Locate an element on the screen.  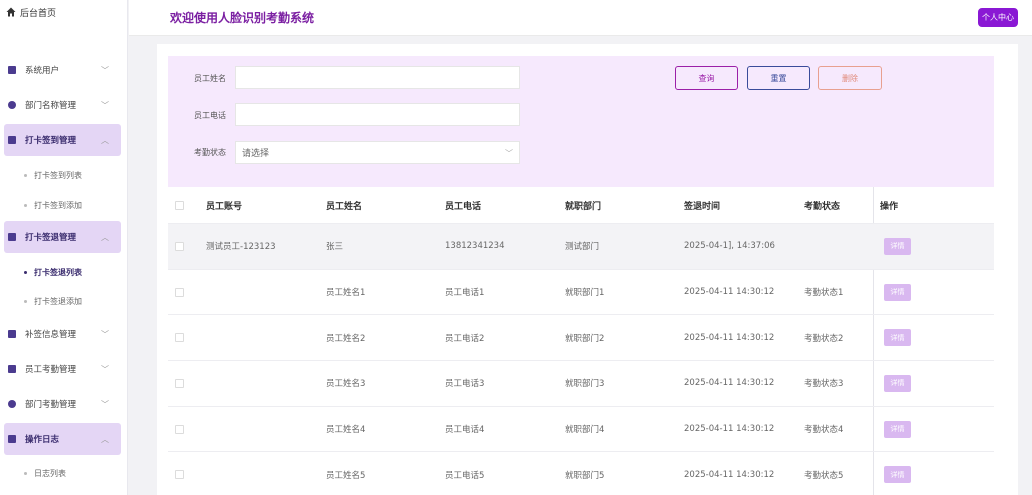
cell-name: 员工姓名1 is located at coordinates (346, 293).